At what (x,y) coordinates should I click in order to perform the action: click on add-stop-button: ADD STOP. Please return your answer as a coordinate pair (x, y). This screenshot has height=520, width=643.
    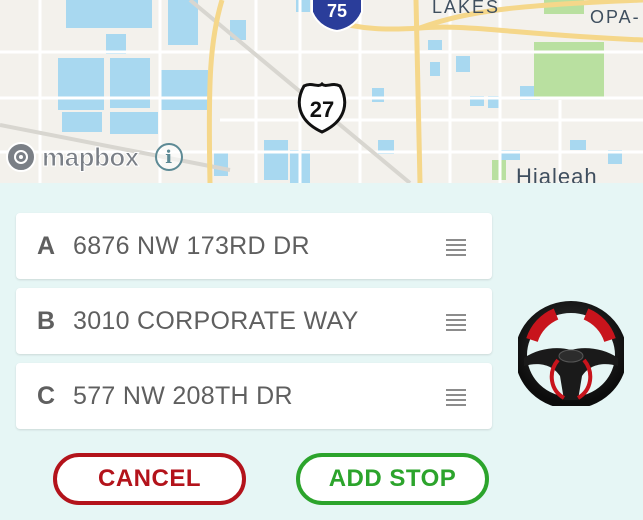
    Looking at the image, I should click on (392, 479).